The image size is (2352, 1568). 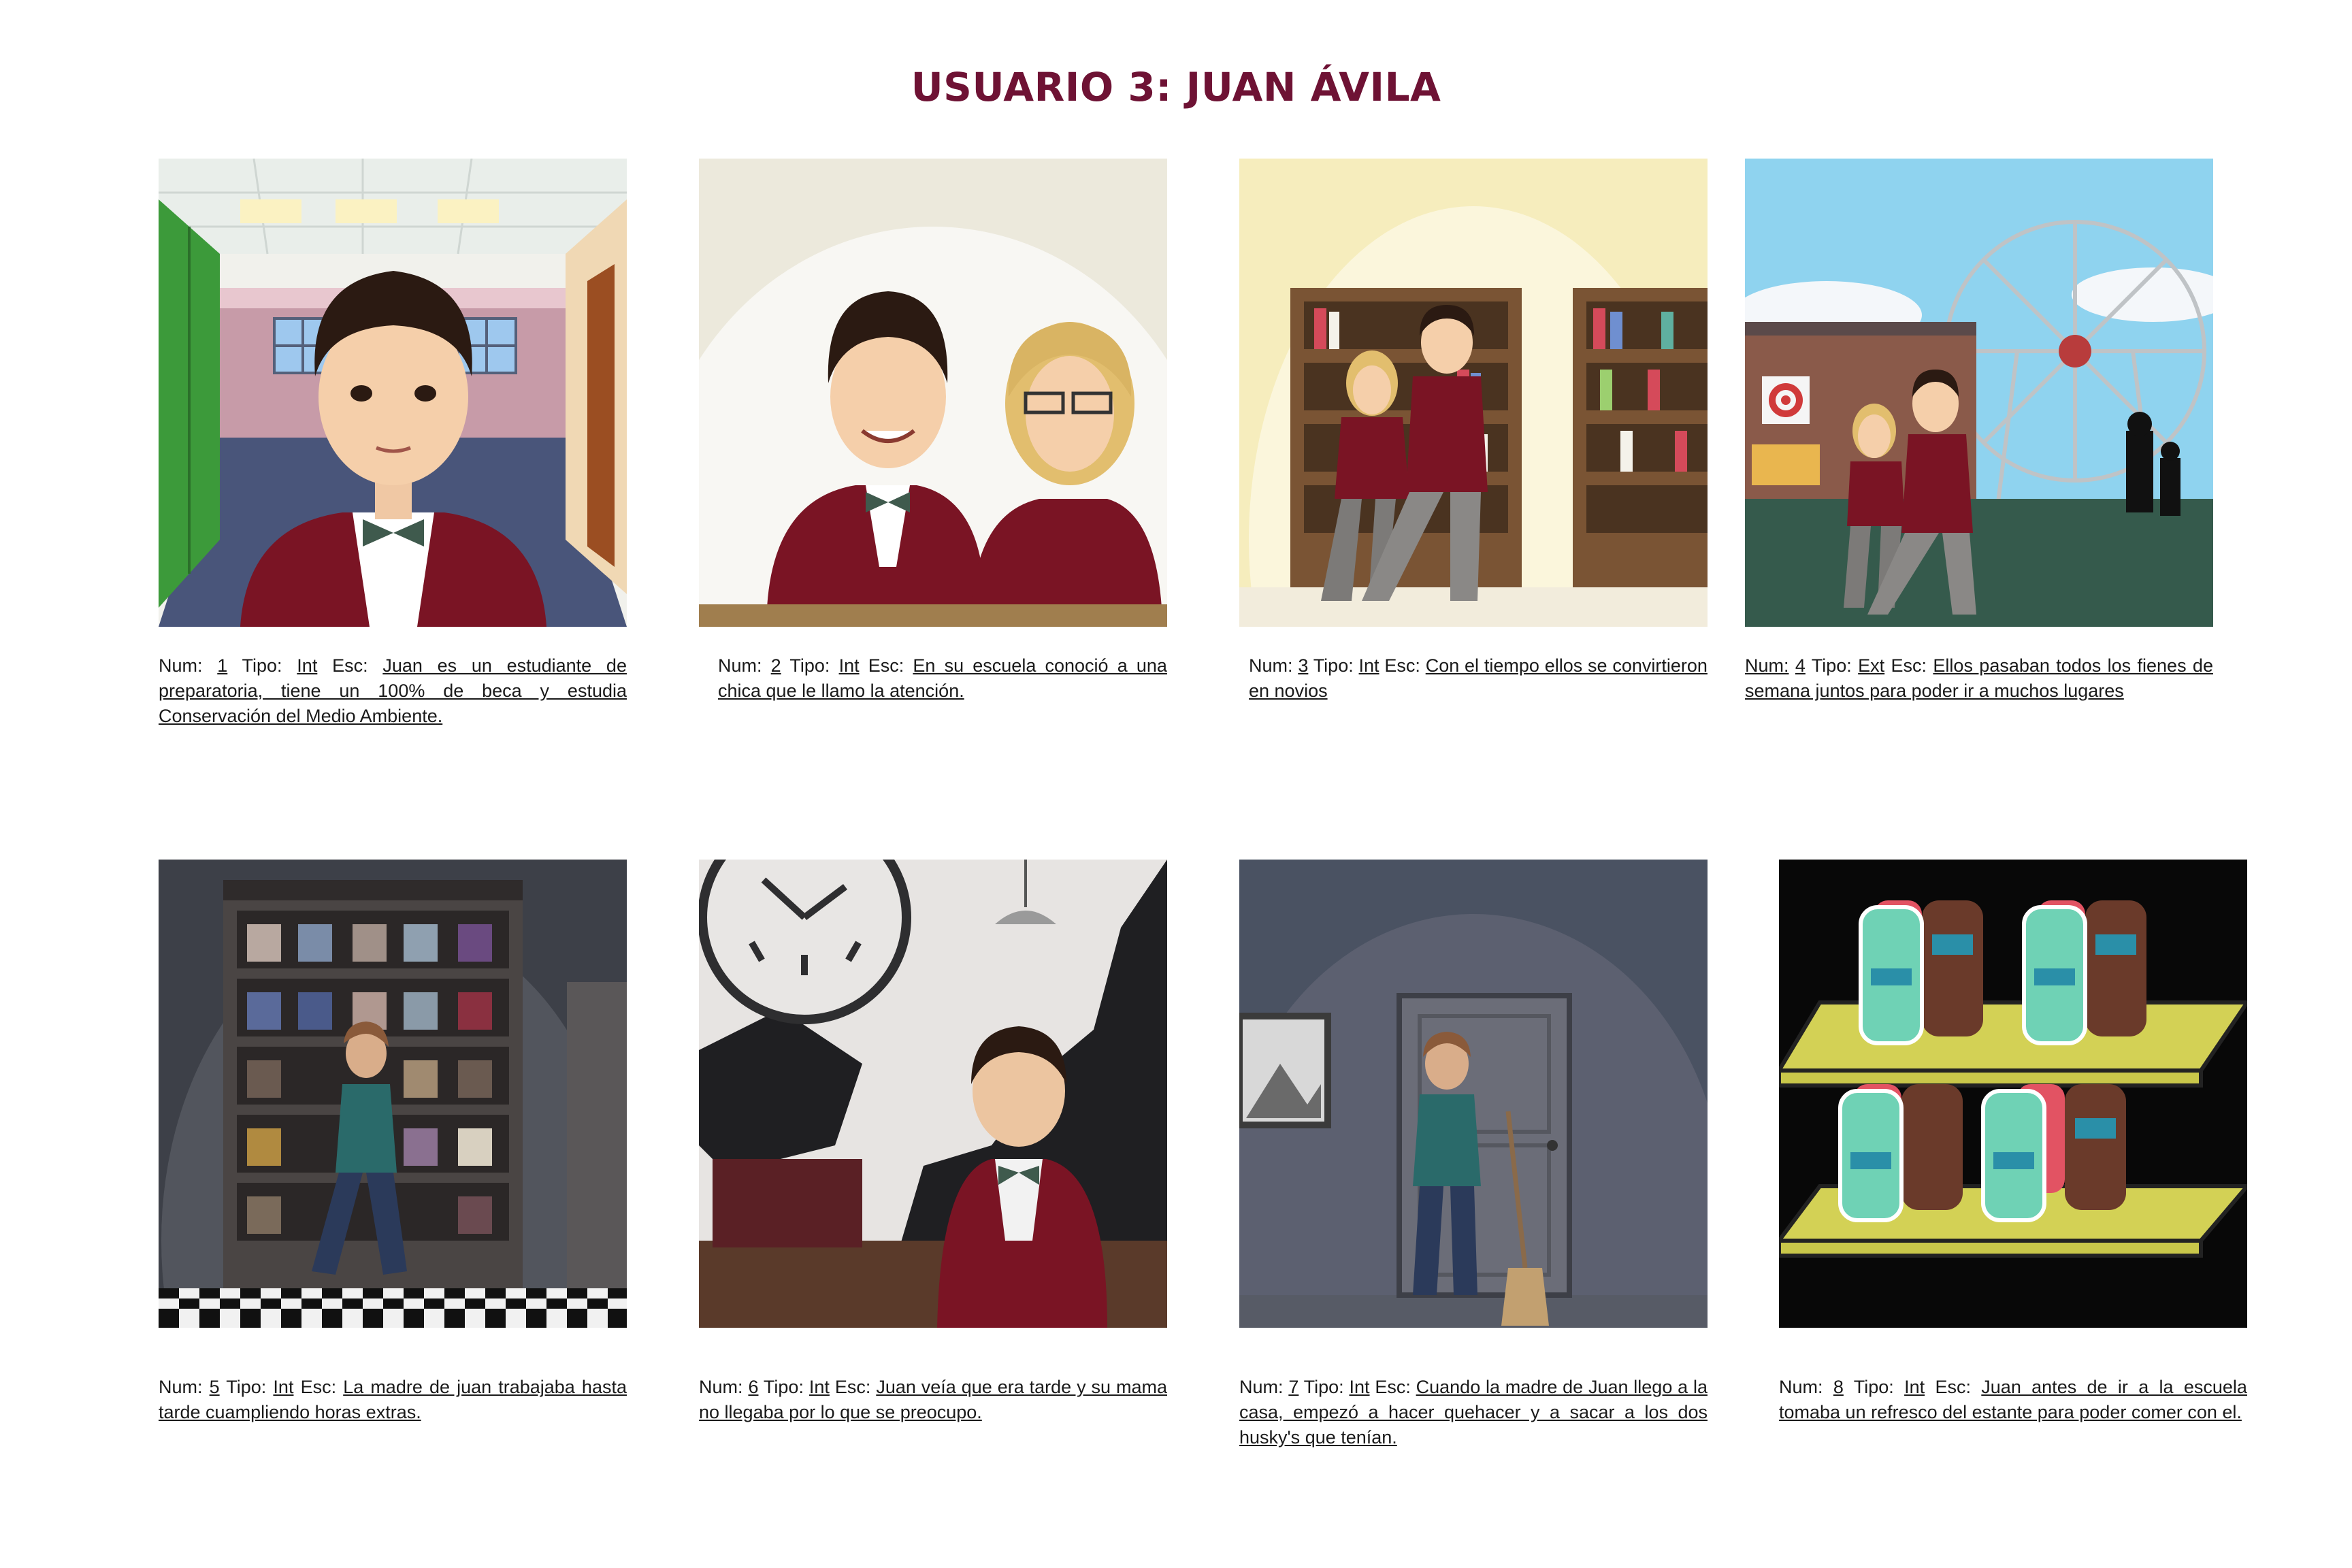 What do you see at coordinates (223, 665) in the screenshot?
I see `scene-number: 1` at bounding box center [223, 665].